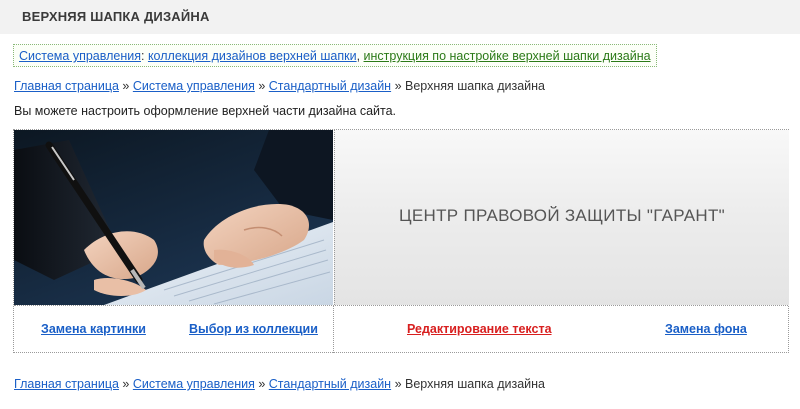  What do you see at coordinates (93, 329) in the screenshot?
I see `replace-image-button: Замена картинки` at bounding box center [93, 329].